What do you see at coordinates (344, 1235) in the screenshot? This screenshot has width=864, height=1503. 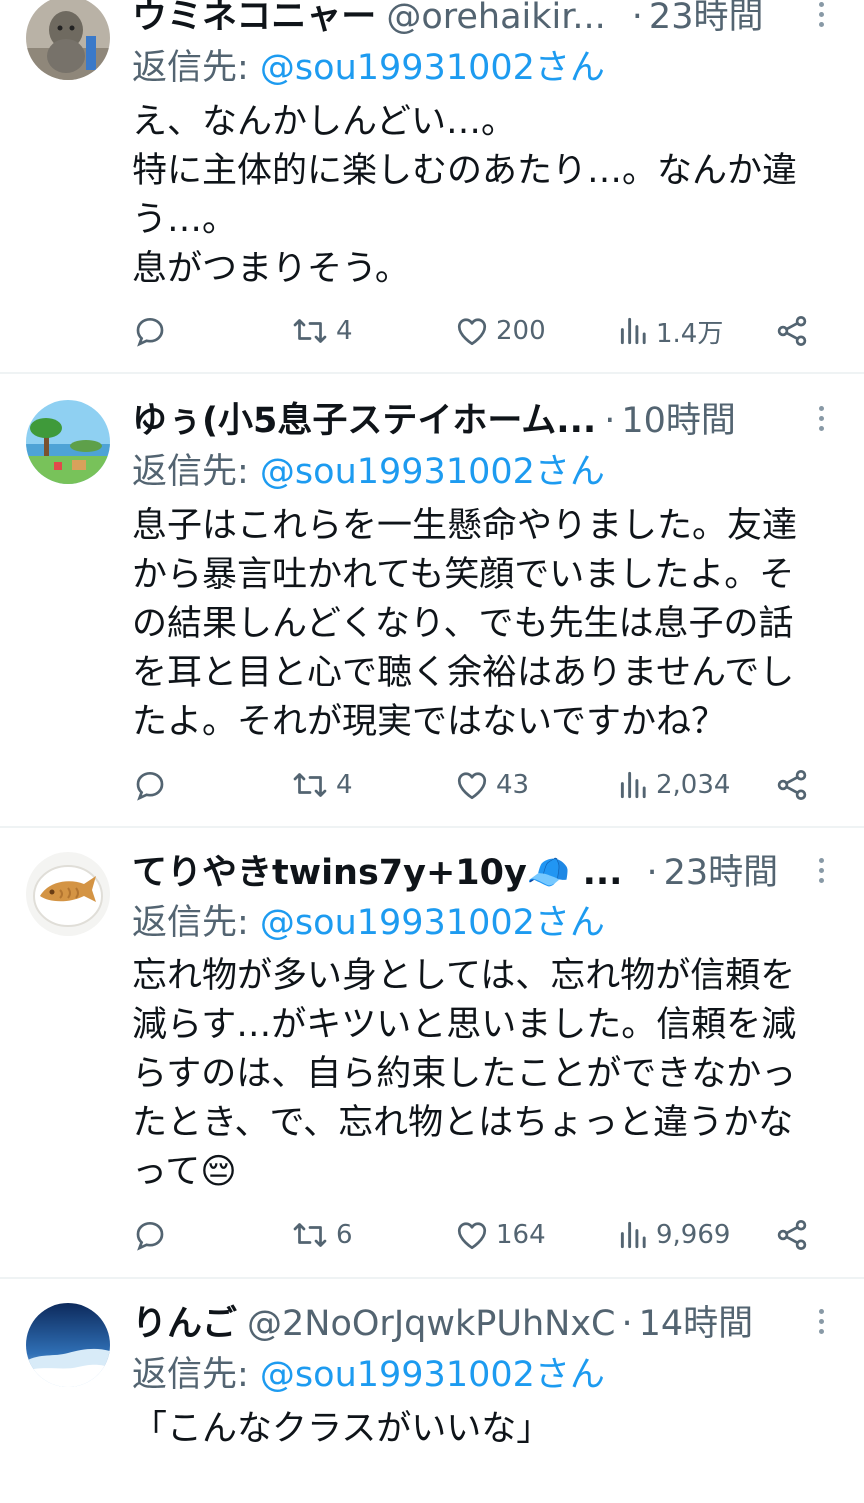 I see `retweet-count: 6` at bounding box center [344, 1235].